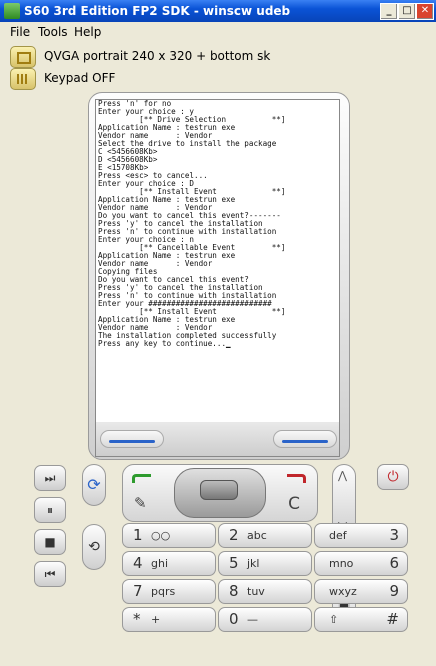  What do you see at coordinates (253, 563) in the screenshot?
I see `key-letters: jkl` at bounding box center [253, 563].